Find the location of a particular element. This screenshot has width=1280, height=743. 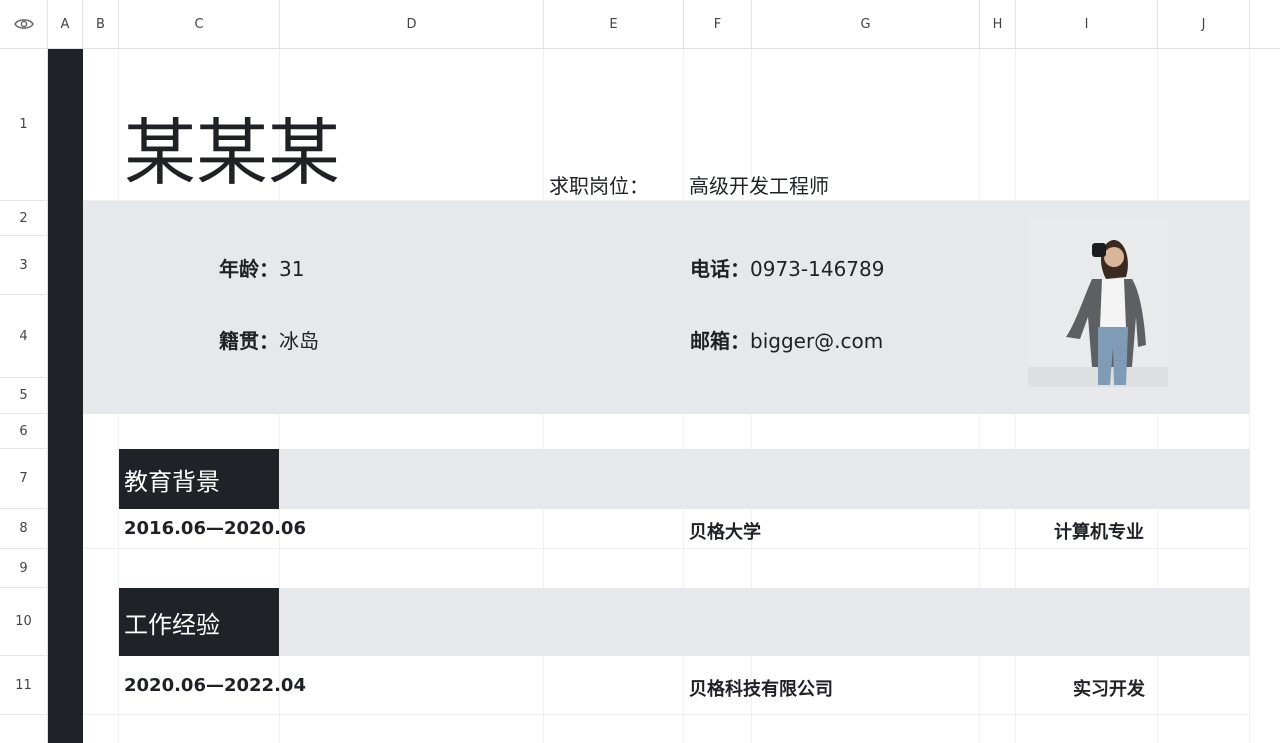

col-header-empty is located at coordinates (1265, 24).